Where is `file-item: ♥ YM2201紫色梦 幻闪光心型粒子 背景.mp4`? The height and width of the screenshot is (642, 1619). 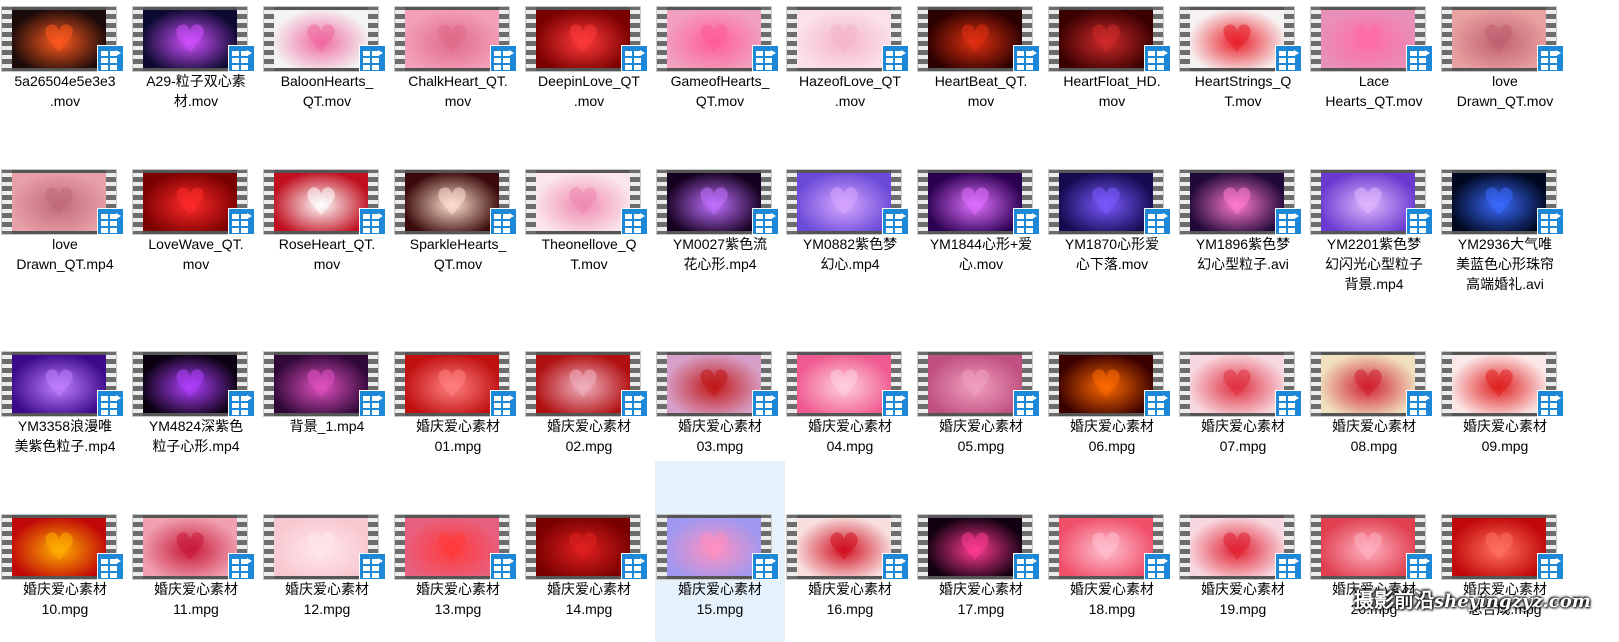
file-item: ♥ YM2201紫色梦 幻闪光心型粒子 背景.mp4 is located at coordinates (1374, 230).